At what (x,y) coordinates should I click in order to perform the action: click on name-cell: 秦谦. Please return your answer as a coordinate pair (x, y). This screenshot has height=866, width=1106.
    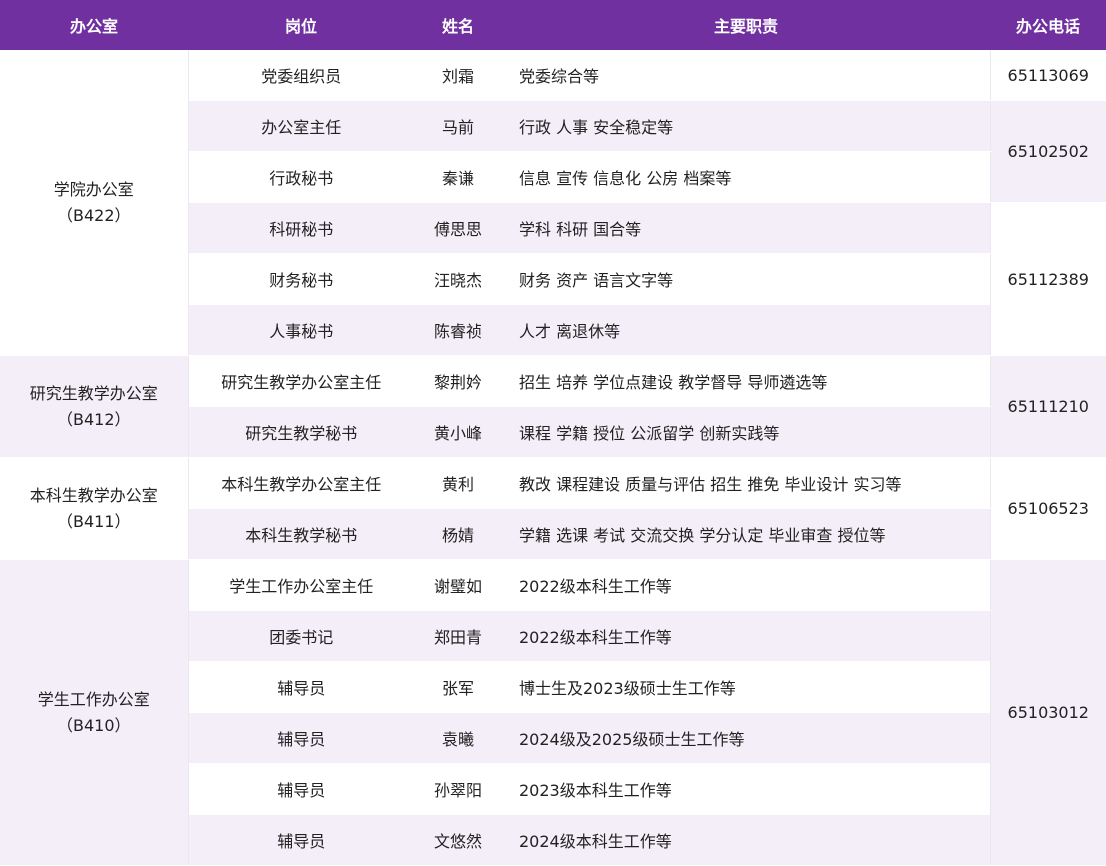
    Looking at the image, I should click on (458, 177).